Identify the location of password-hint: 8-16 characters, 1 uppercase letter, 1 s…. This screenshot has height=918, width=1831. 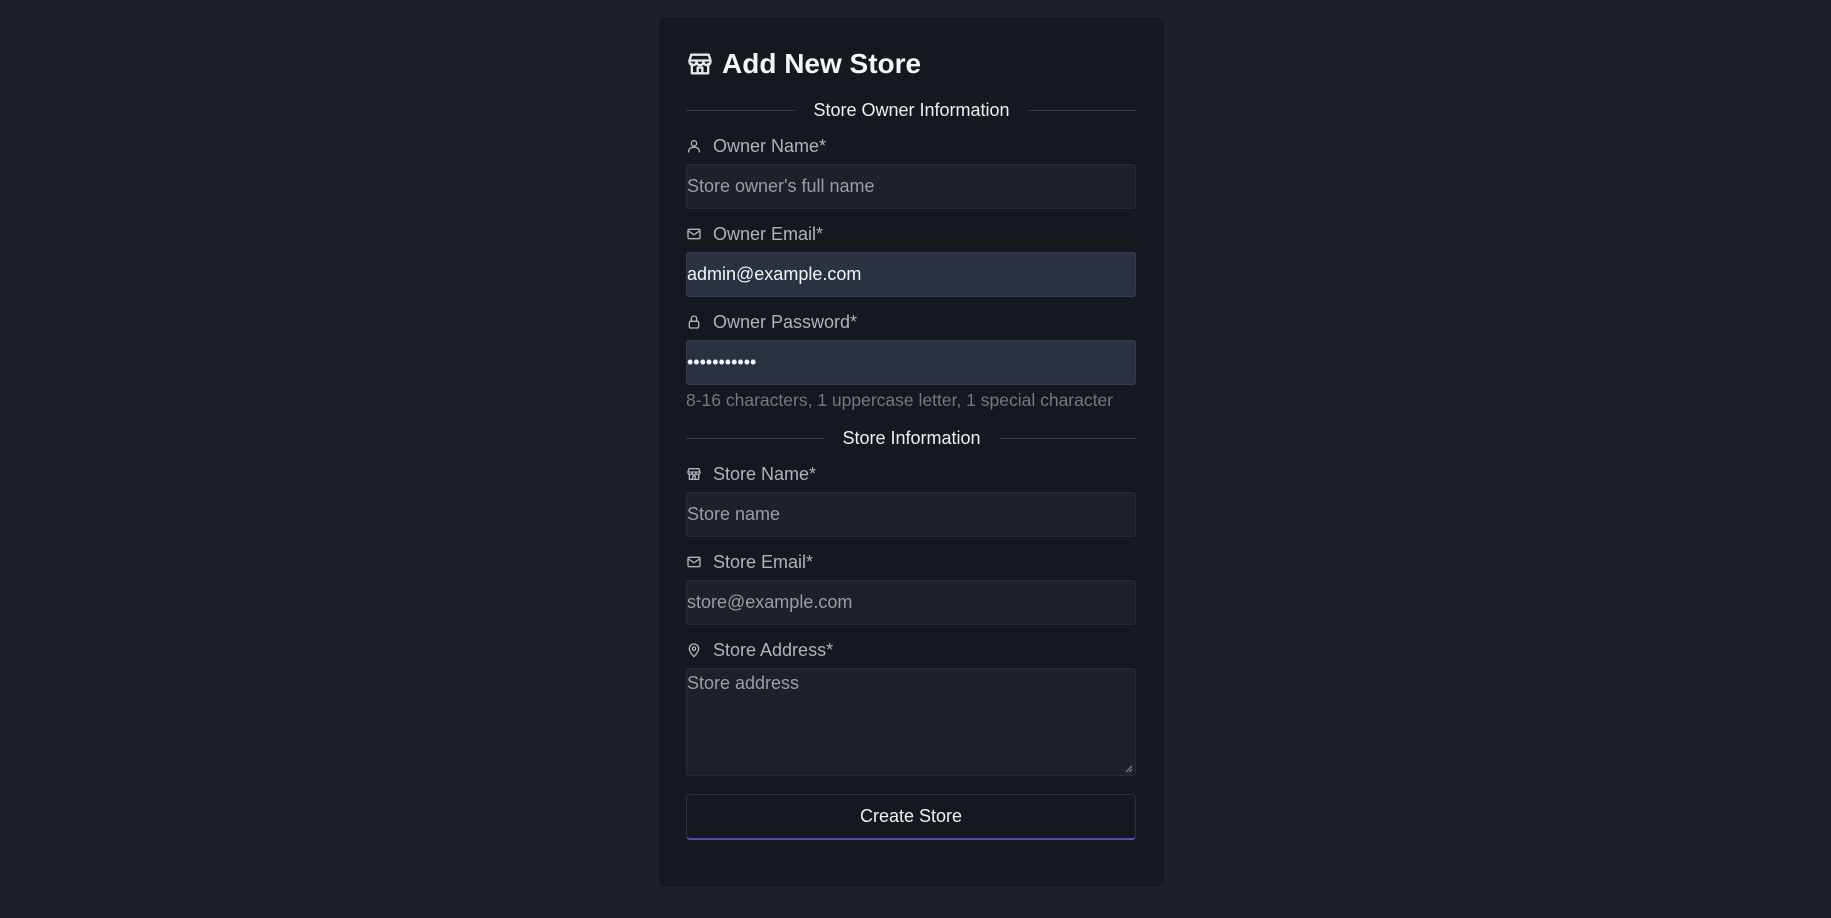
(900, 400).